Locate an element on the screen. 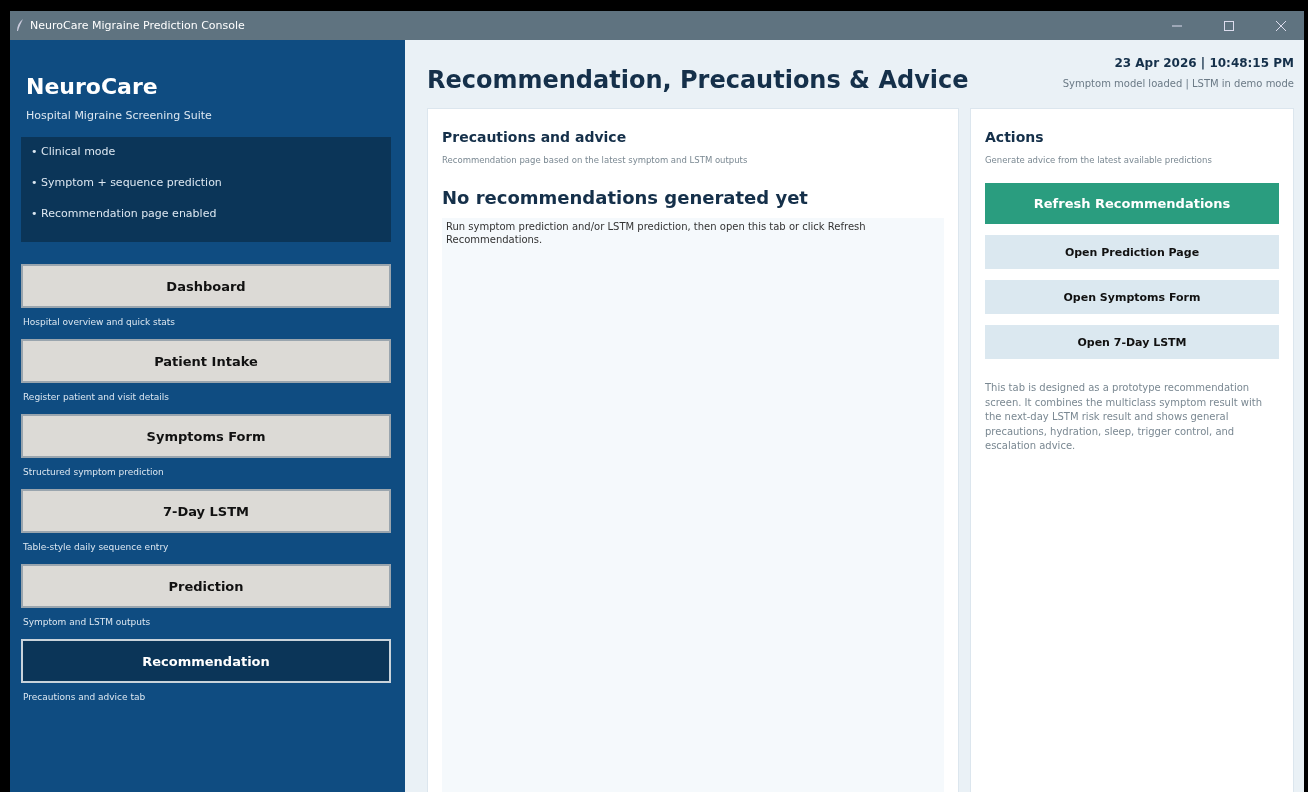 The width and height of the screenshot is (1308, 792). nav-button: 7-Day LSTM is located at coordinates (206, 511).